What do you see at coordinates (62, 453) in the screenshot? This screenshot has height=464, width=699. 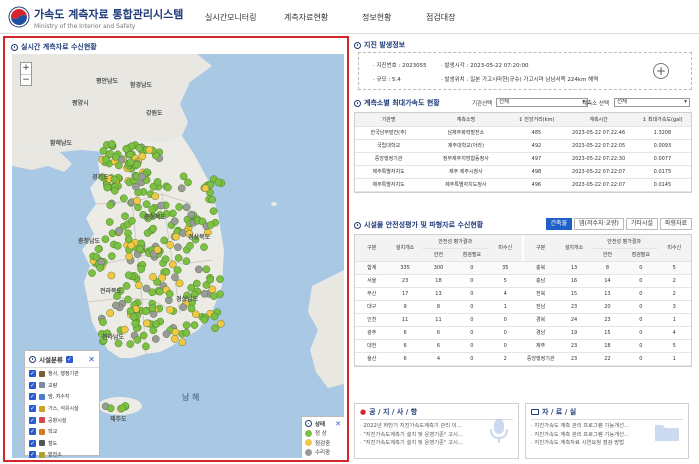 I see `facility-legend-item: ✓ 발전소` at bounding box center [62, 453].